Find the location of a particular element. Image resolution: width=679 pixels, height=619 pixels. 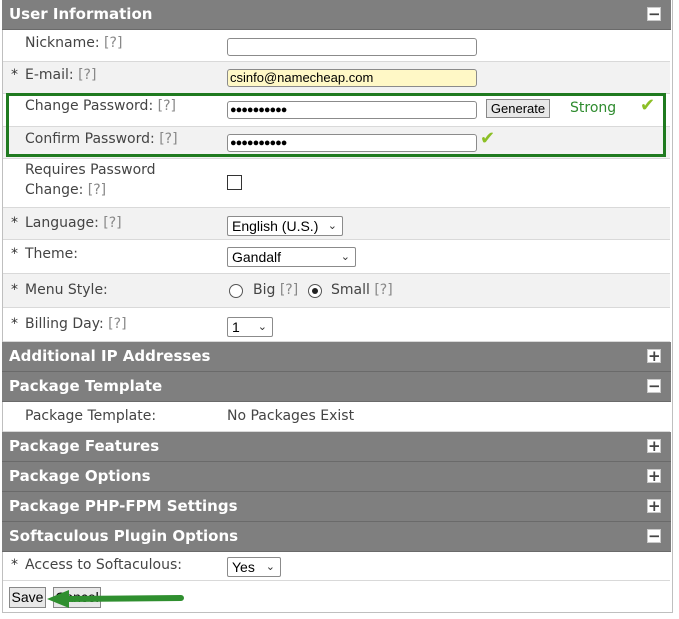

package-template-label: Package Template: is located at coordinates (91, 416).